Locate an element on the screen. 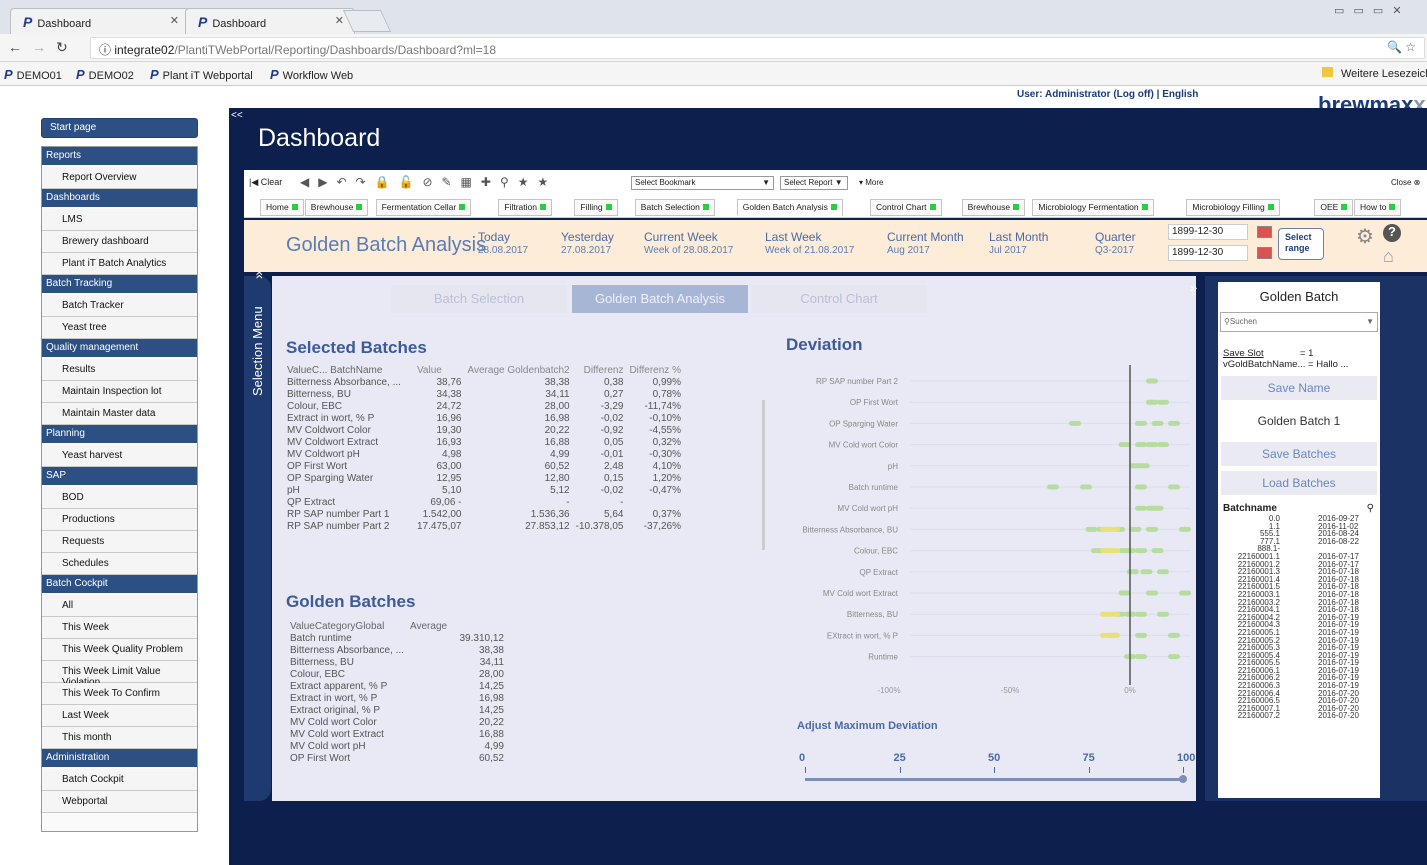 The height and width of the screenshot is (865, 1427). table-row: Batch runtime 39.310,12 is located at coordinates (397, 638).